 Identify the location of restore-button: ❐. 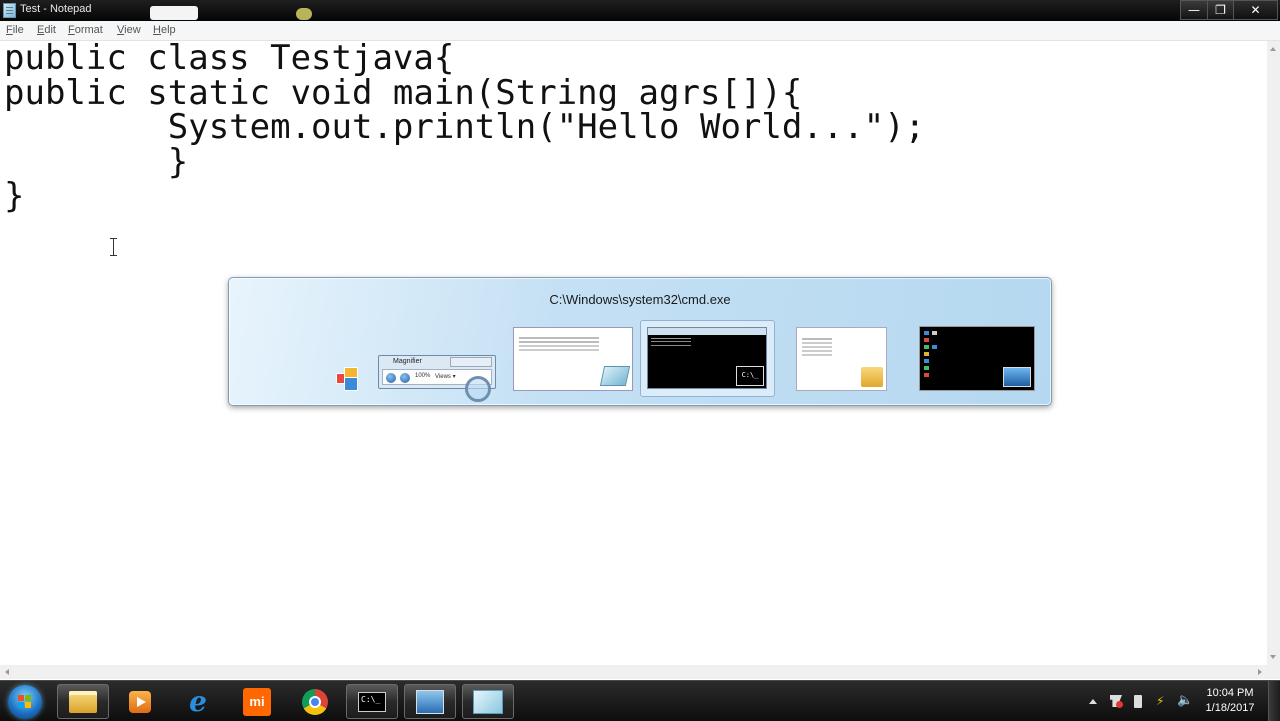
(1220, 10).